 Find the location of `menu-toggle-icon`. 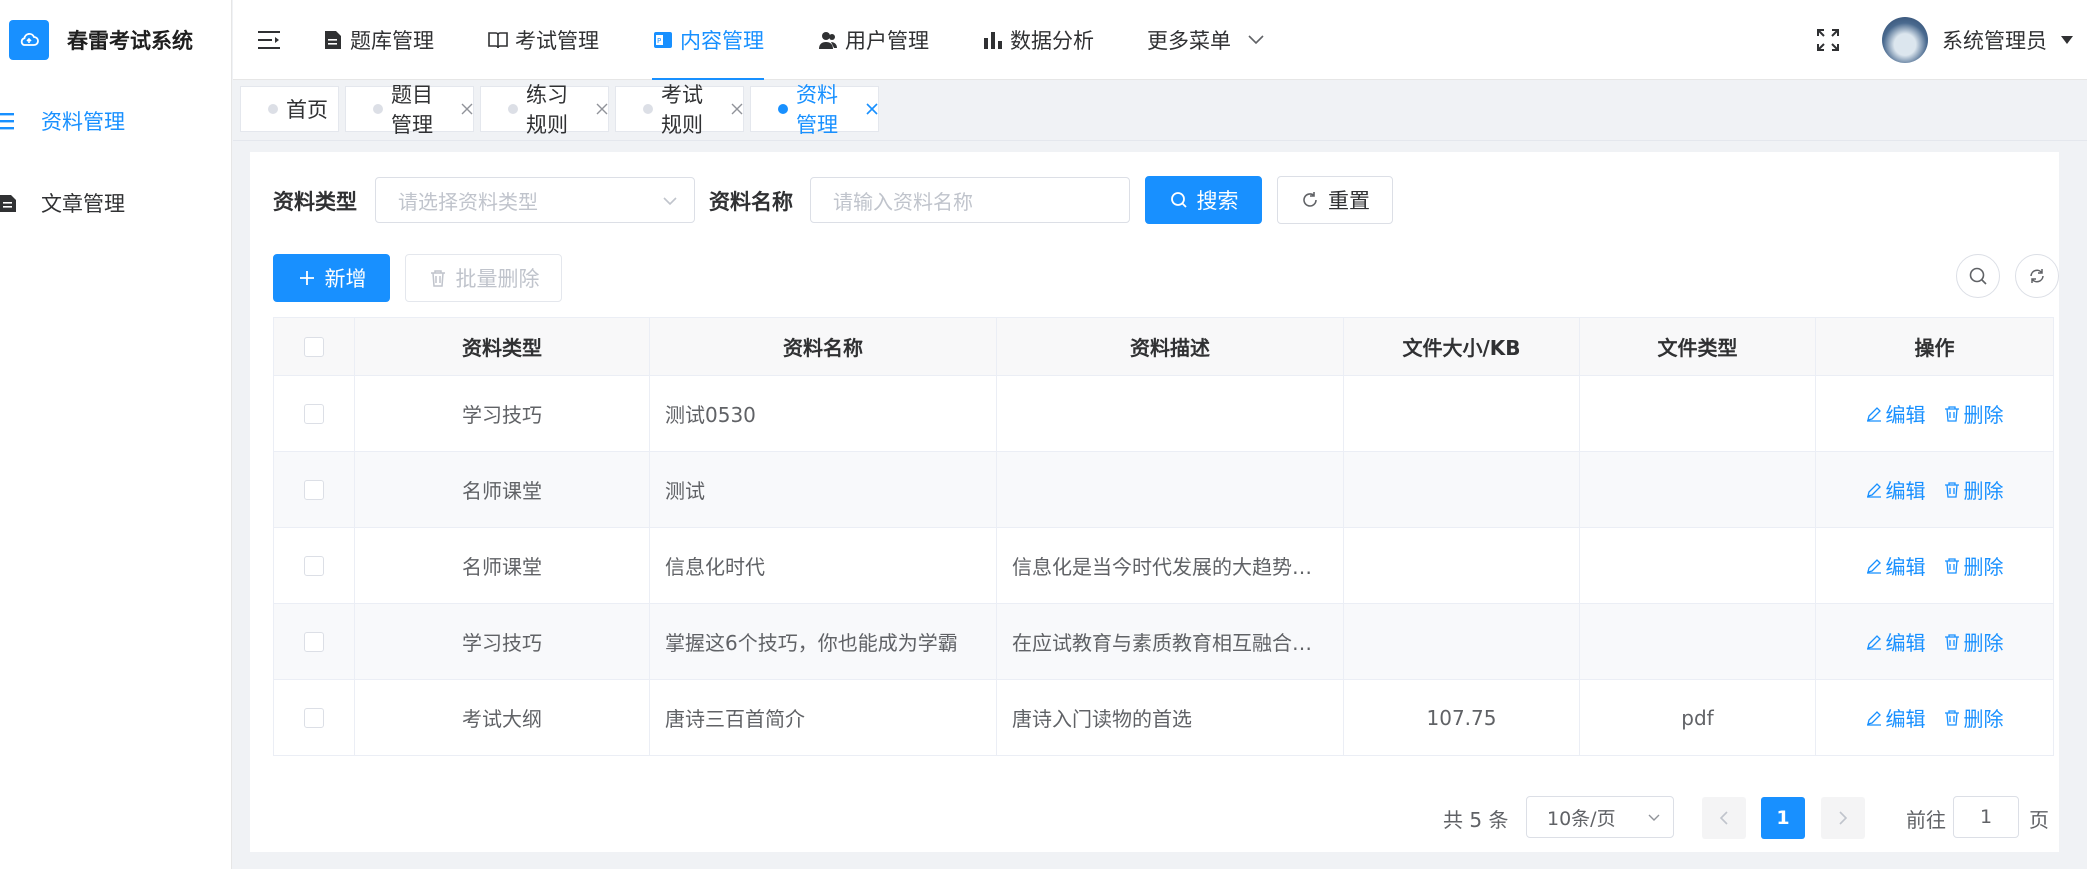

menu-toggle-icon is located at coordinates (270, 40).